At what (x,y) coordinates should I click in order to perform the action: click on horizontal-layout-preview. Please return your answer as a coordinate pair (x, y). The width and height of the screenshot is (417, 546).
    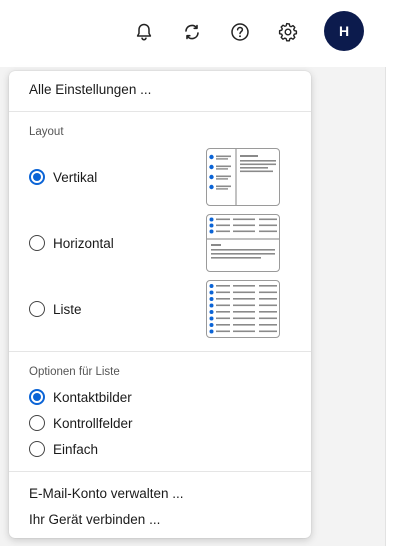
    Looking at the image, I should click on (243, 243).